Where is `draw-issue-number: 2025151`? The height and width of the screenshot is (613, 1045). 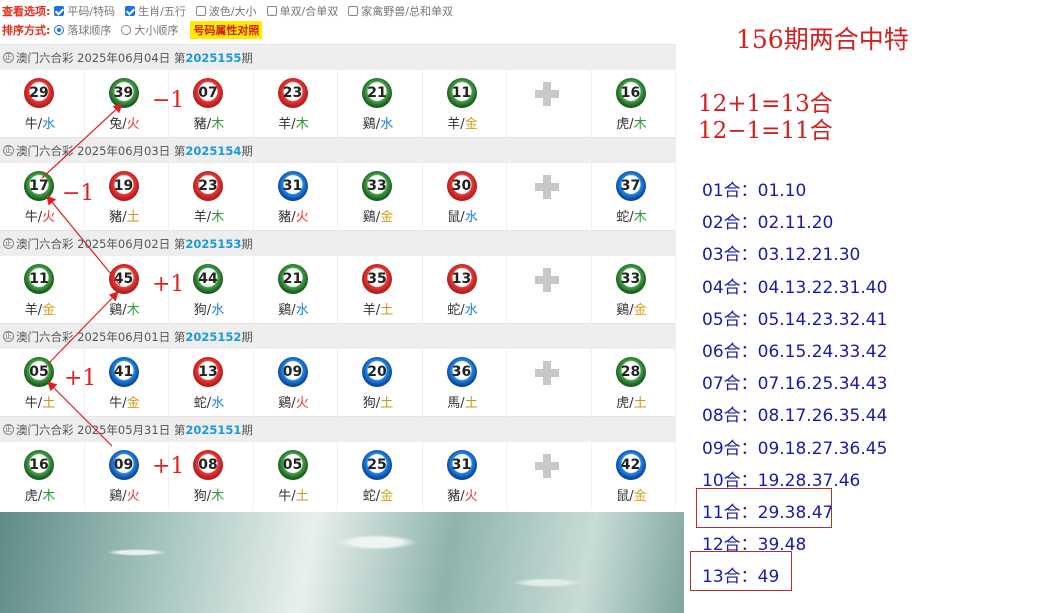 draw-issue-number: 2025151 is located at coordinates (213, 429).